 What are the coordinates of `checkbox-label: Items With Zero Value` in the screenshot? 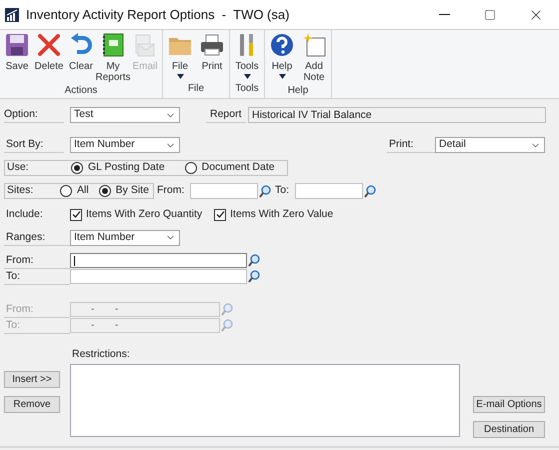 It's located at (282, 214).